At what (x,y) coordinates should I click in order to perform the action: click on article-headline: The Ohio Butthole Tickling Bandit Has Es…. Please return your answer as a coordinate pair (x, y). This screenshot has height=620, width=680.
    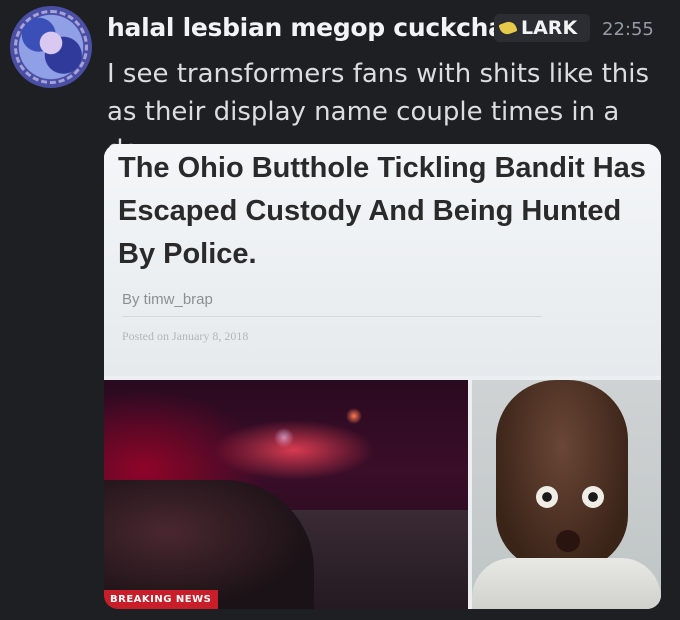
    Looking at the image, I should click on (382, 211).